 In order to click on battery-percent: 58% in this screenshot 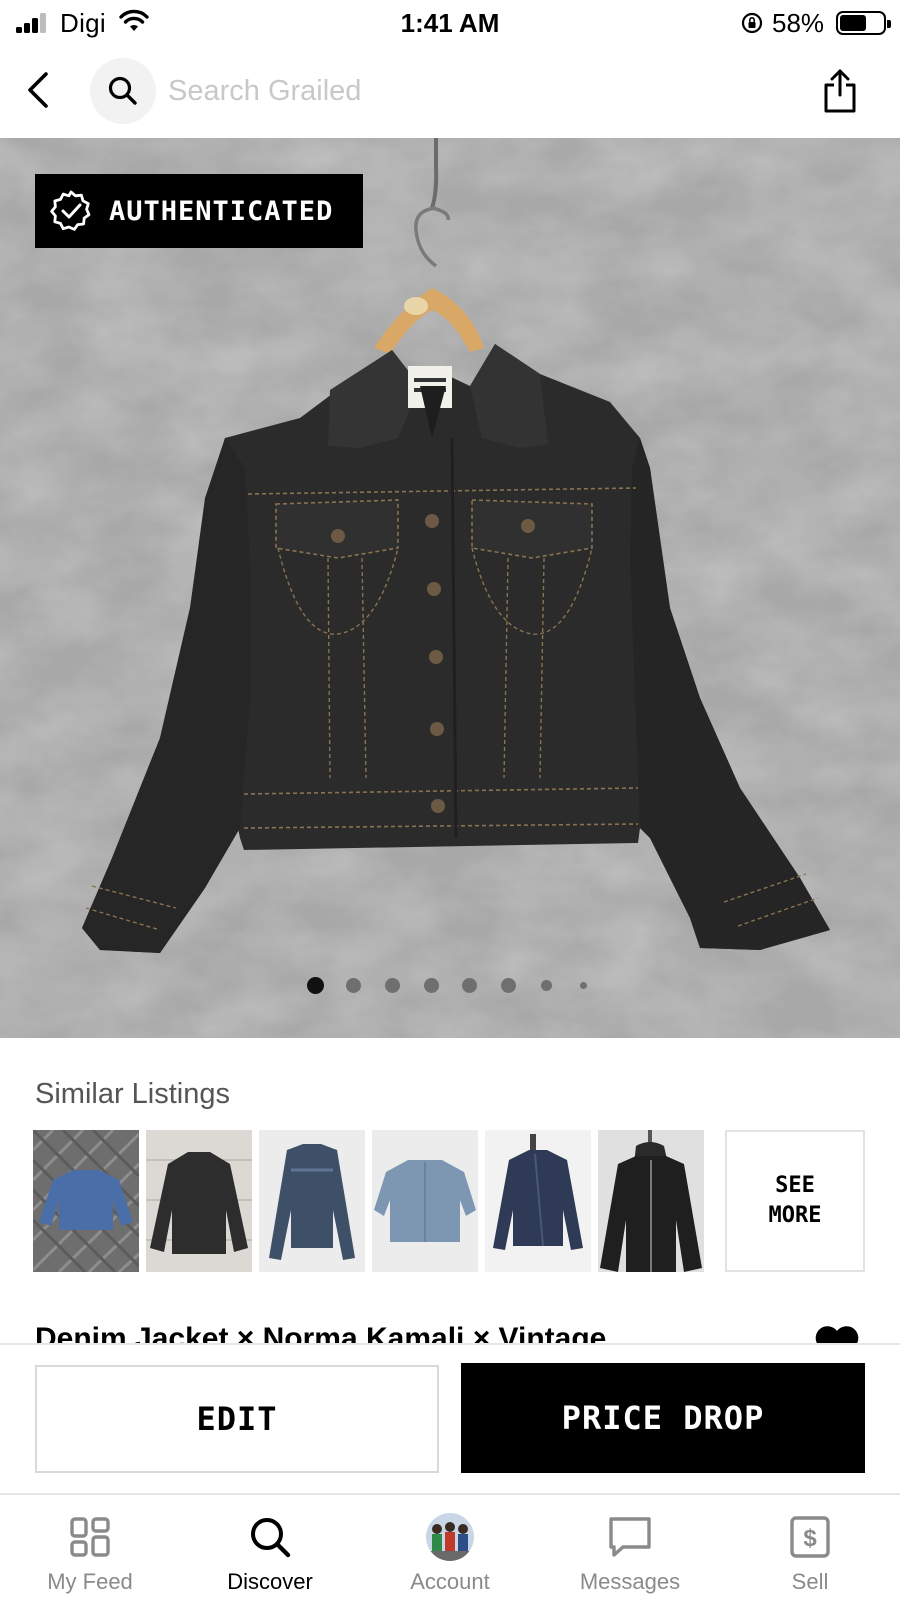, I will do `click(798, 23)`.